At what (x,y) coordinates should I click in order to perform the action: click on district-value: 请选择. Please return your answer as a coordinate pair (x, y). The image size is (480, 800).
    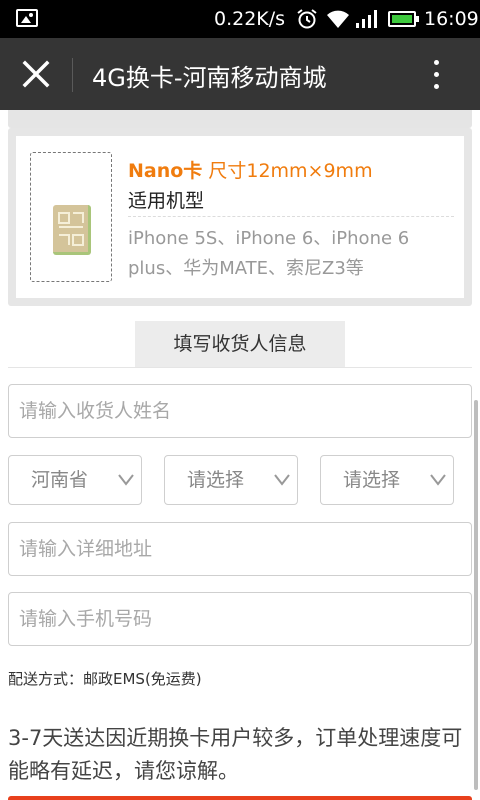
    Looking at the image, I should click on (372, 480).